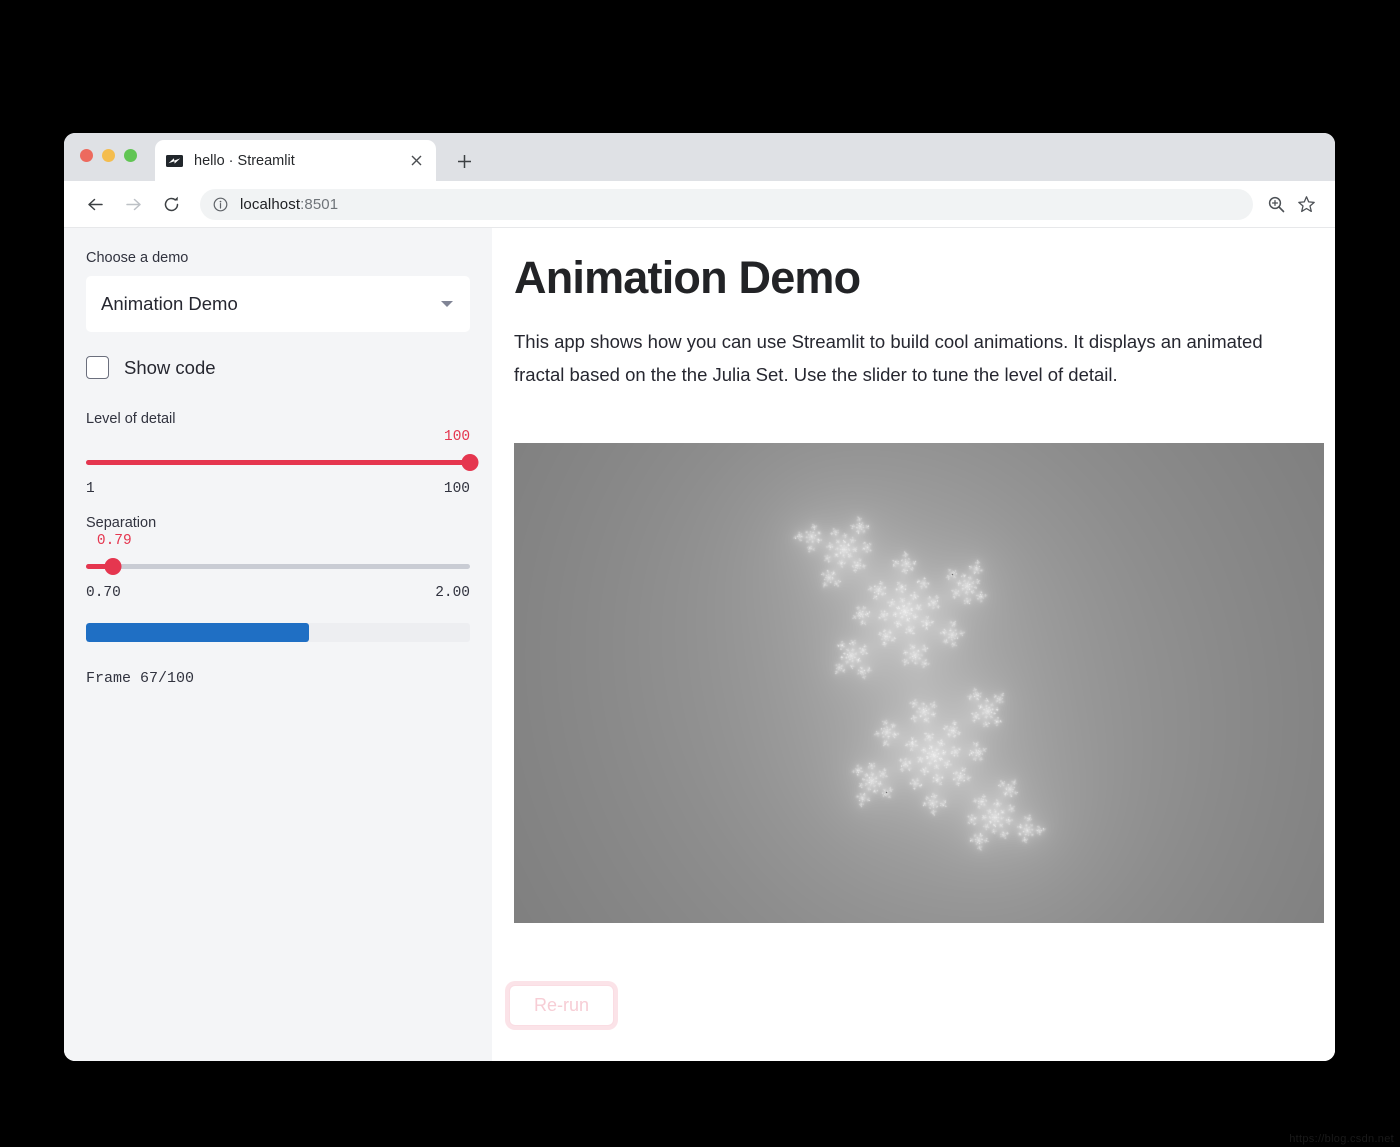 This screenshot has height=1147, width=1400. I want to click on level-of-detail-minmax: 1 100, so click(278, 489).